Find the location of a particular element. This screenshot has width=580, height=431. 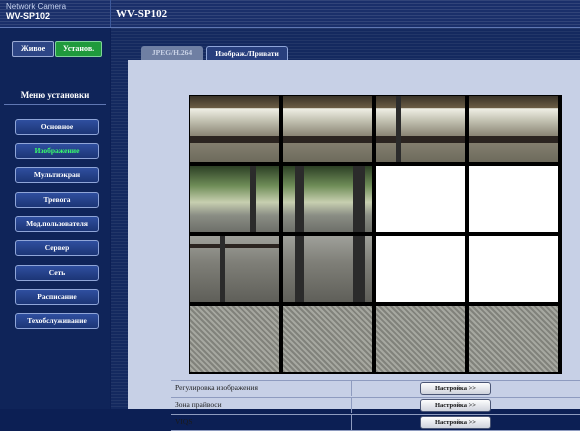

tab-jpeg-h264: JPEG/H.264 is located at coordinates (172, 53).